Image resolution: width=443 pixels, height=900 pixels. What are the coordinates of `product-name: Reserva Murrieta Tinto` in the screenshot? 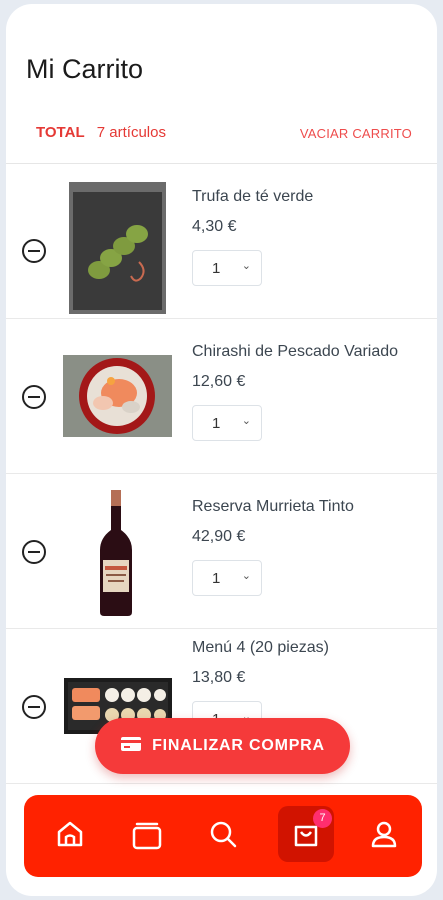 It's located at (273, 506).